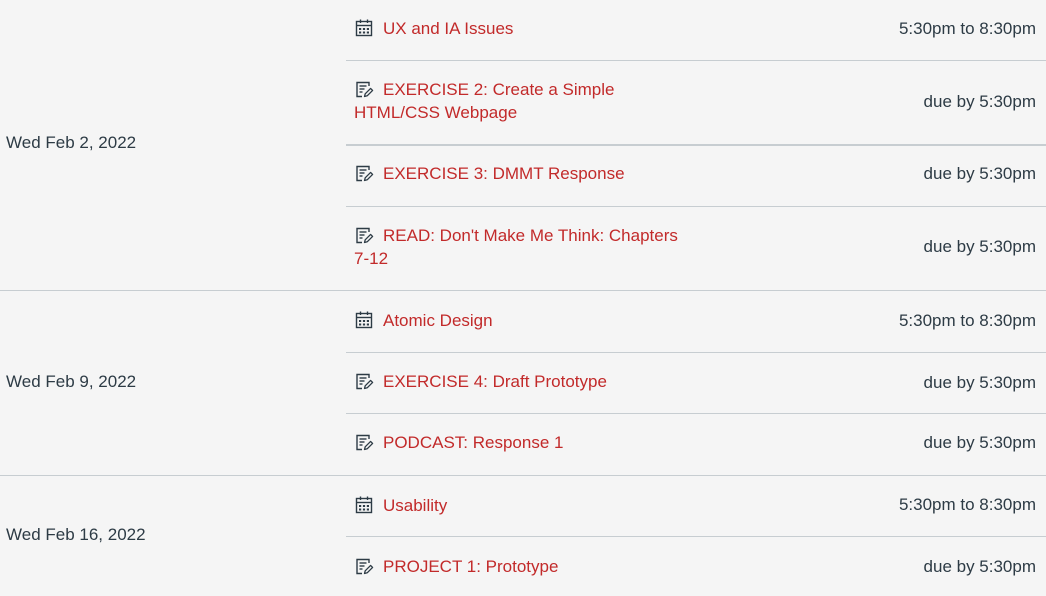 The image size is (1046, 596). I want to click on assignment-link: PODCAST: Response 1, so click(524, 442).